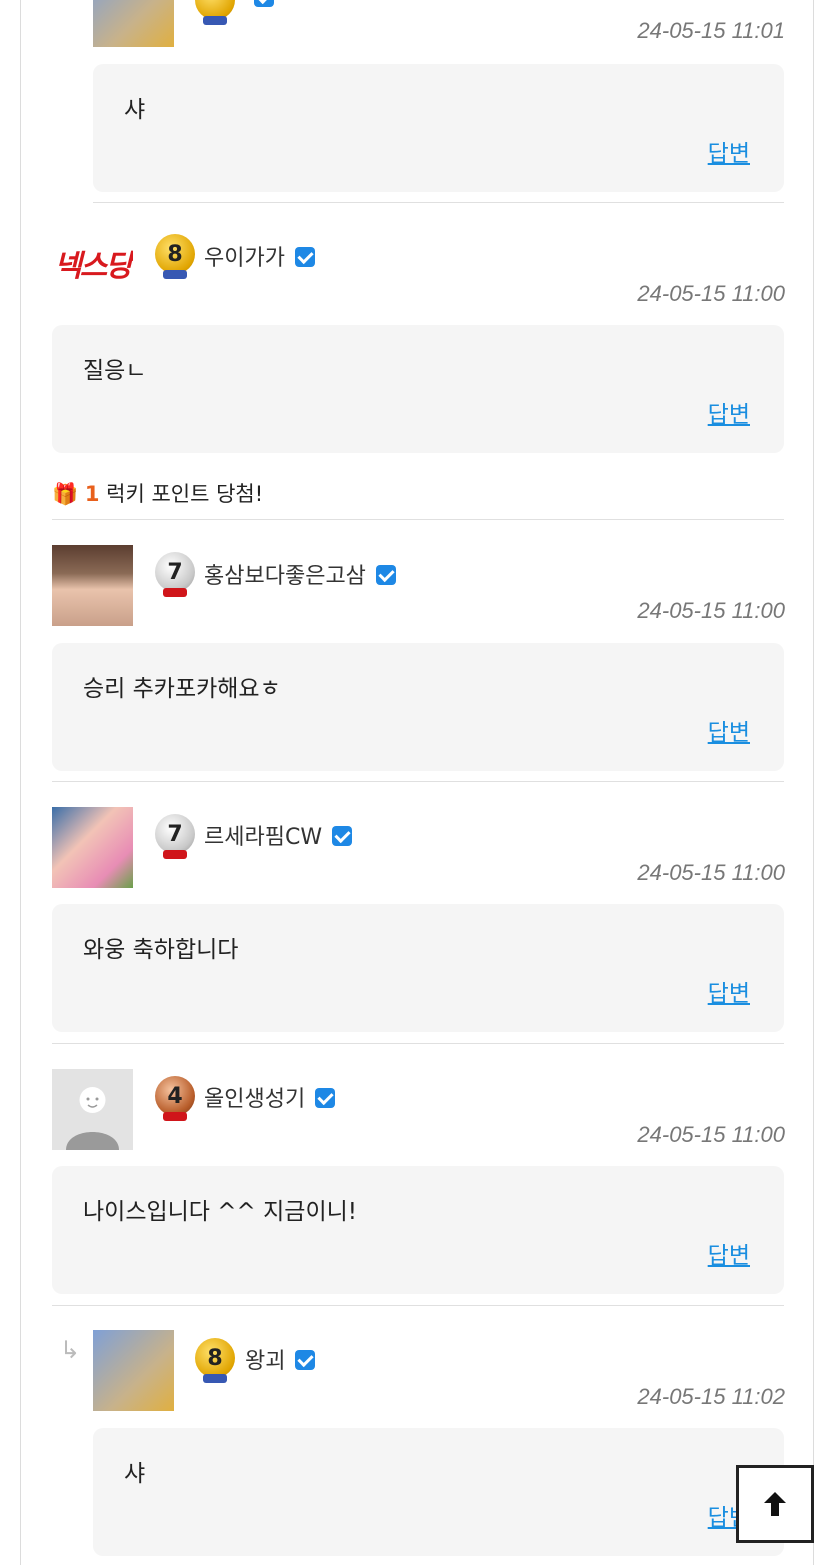  What do you see at coordinates (182, 689) in the screenshot?
I see `comment-text: 승리 추카포카해요ㅎ` at bounding box center [182, 689].